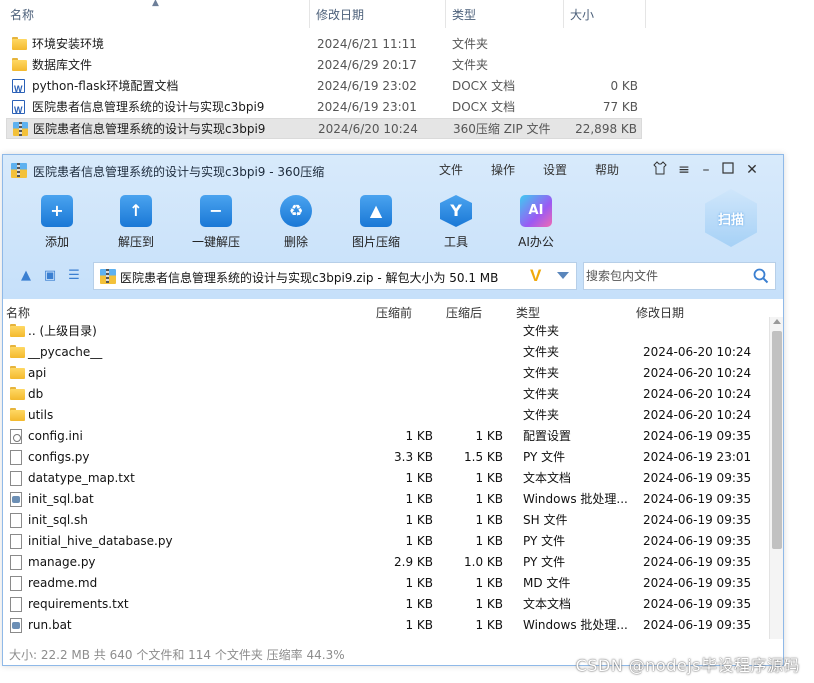 This screenshot has height=683, width=814. I want to click on thumbnail-view-icon: ▣, so click(50, 276).